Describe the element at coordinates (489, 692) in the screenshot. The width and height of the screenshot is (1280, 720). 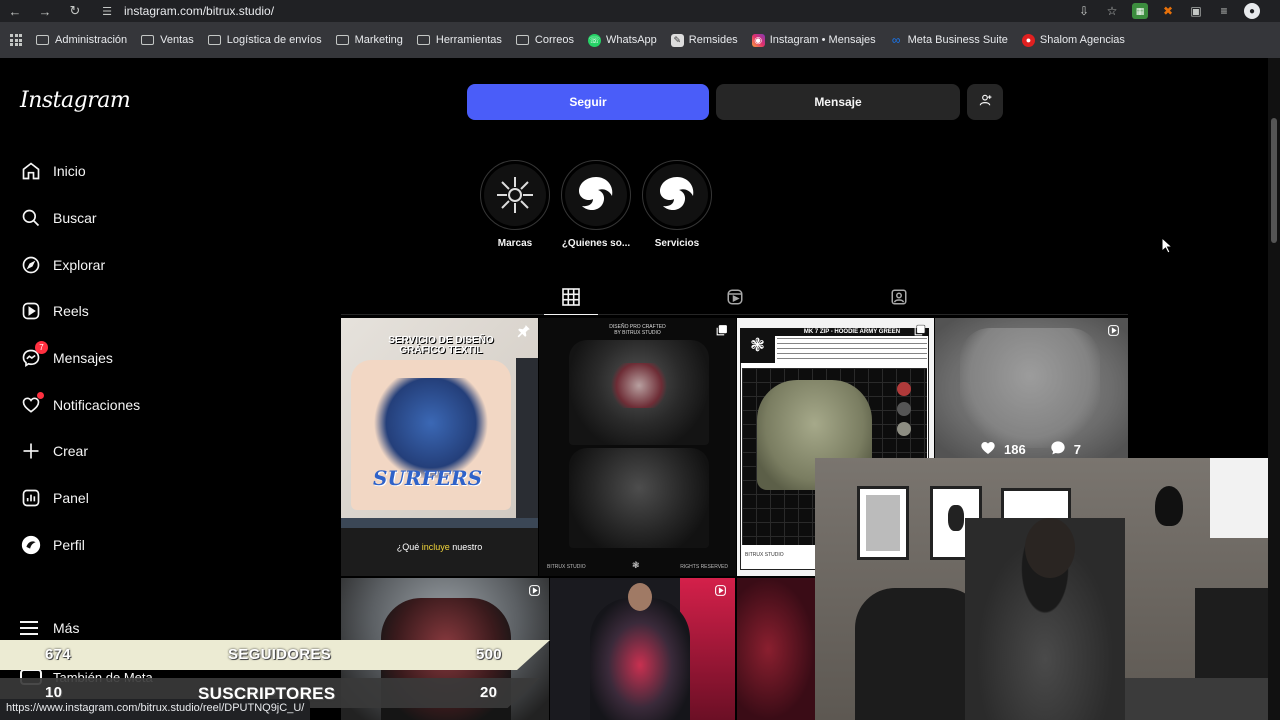
I see `subscribers-goal: 20` at that location.